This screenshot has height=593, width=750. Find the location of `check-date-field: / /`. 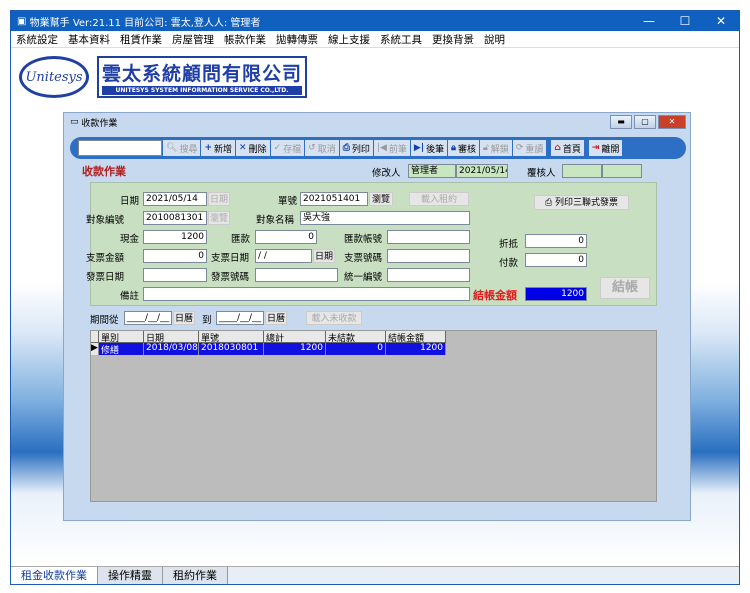

check-date-field: / / is located at coordinates (283, 256).